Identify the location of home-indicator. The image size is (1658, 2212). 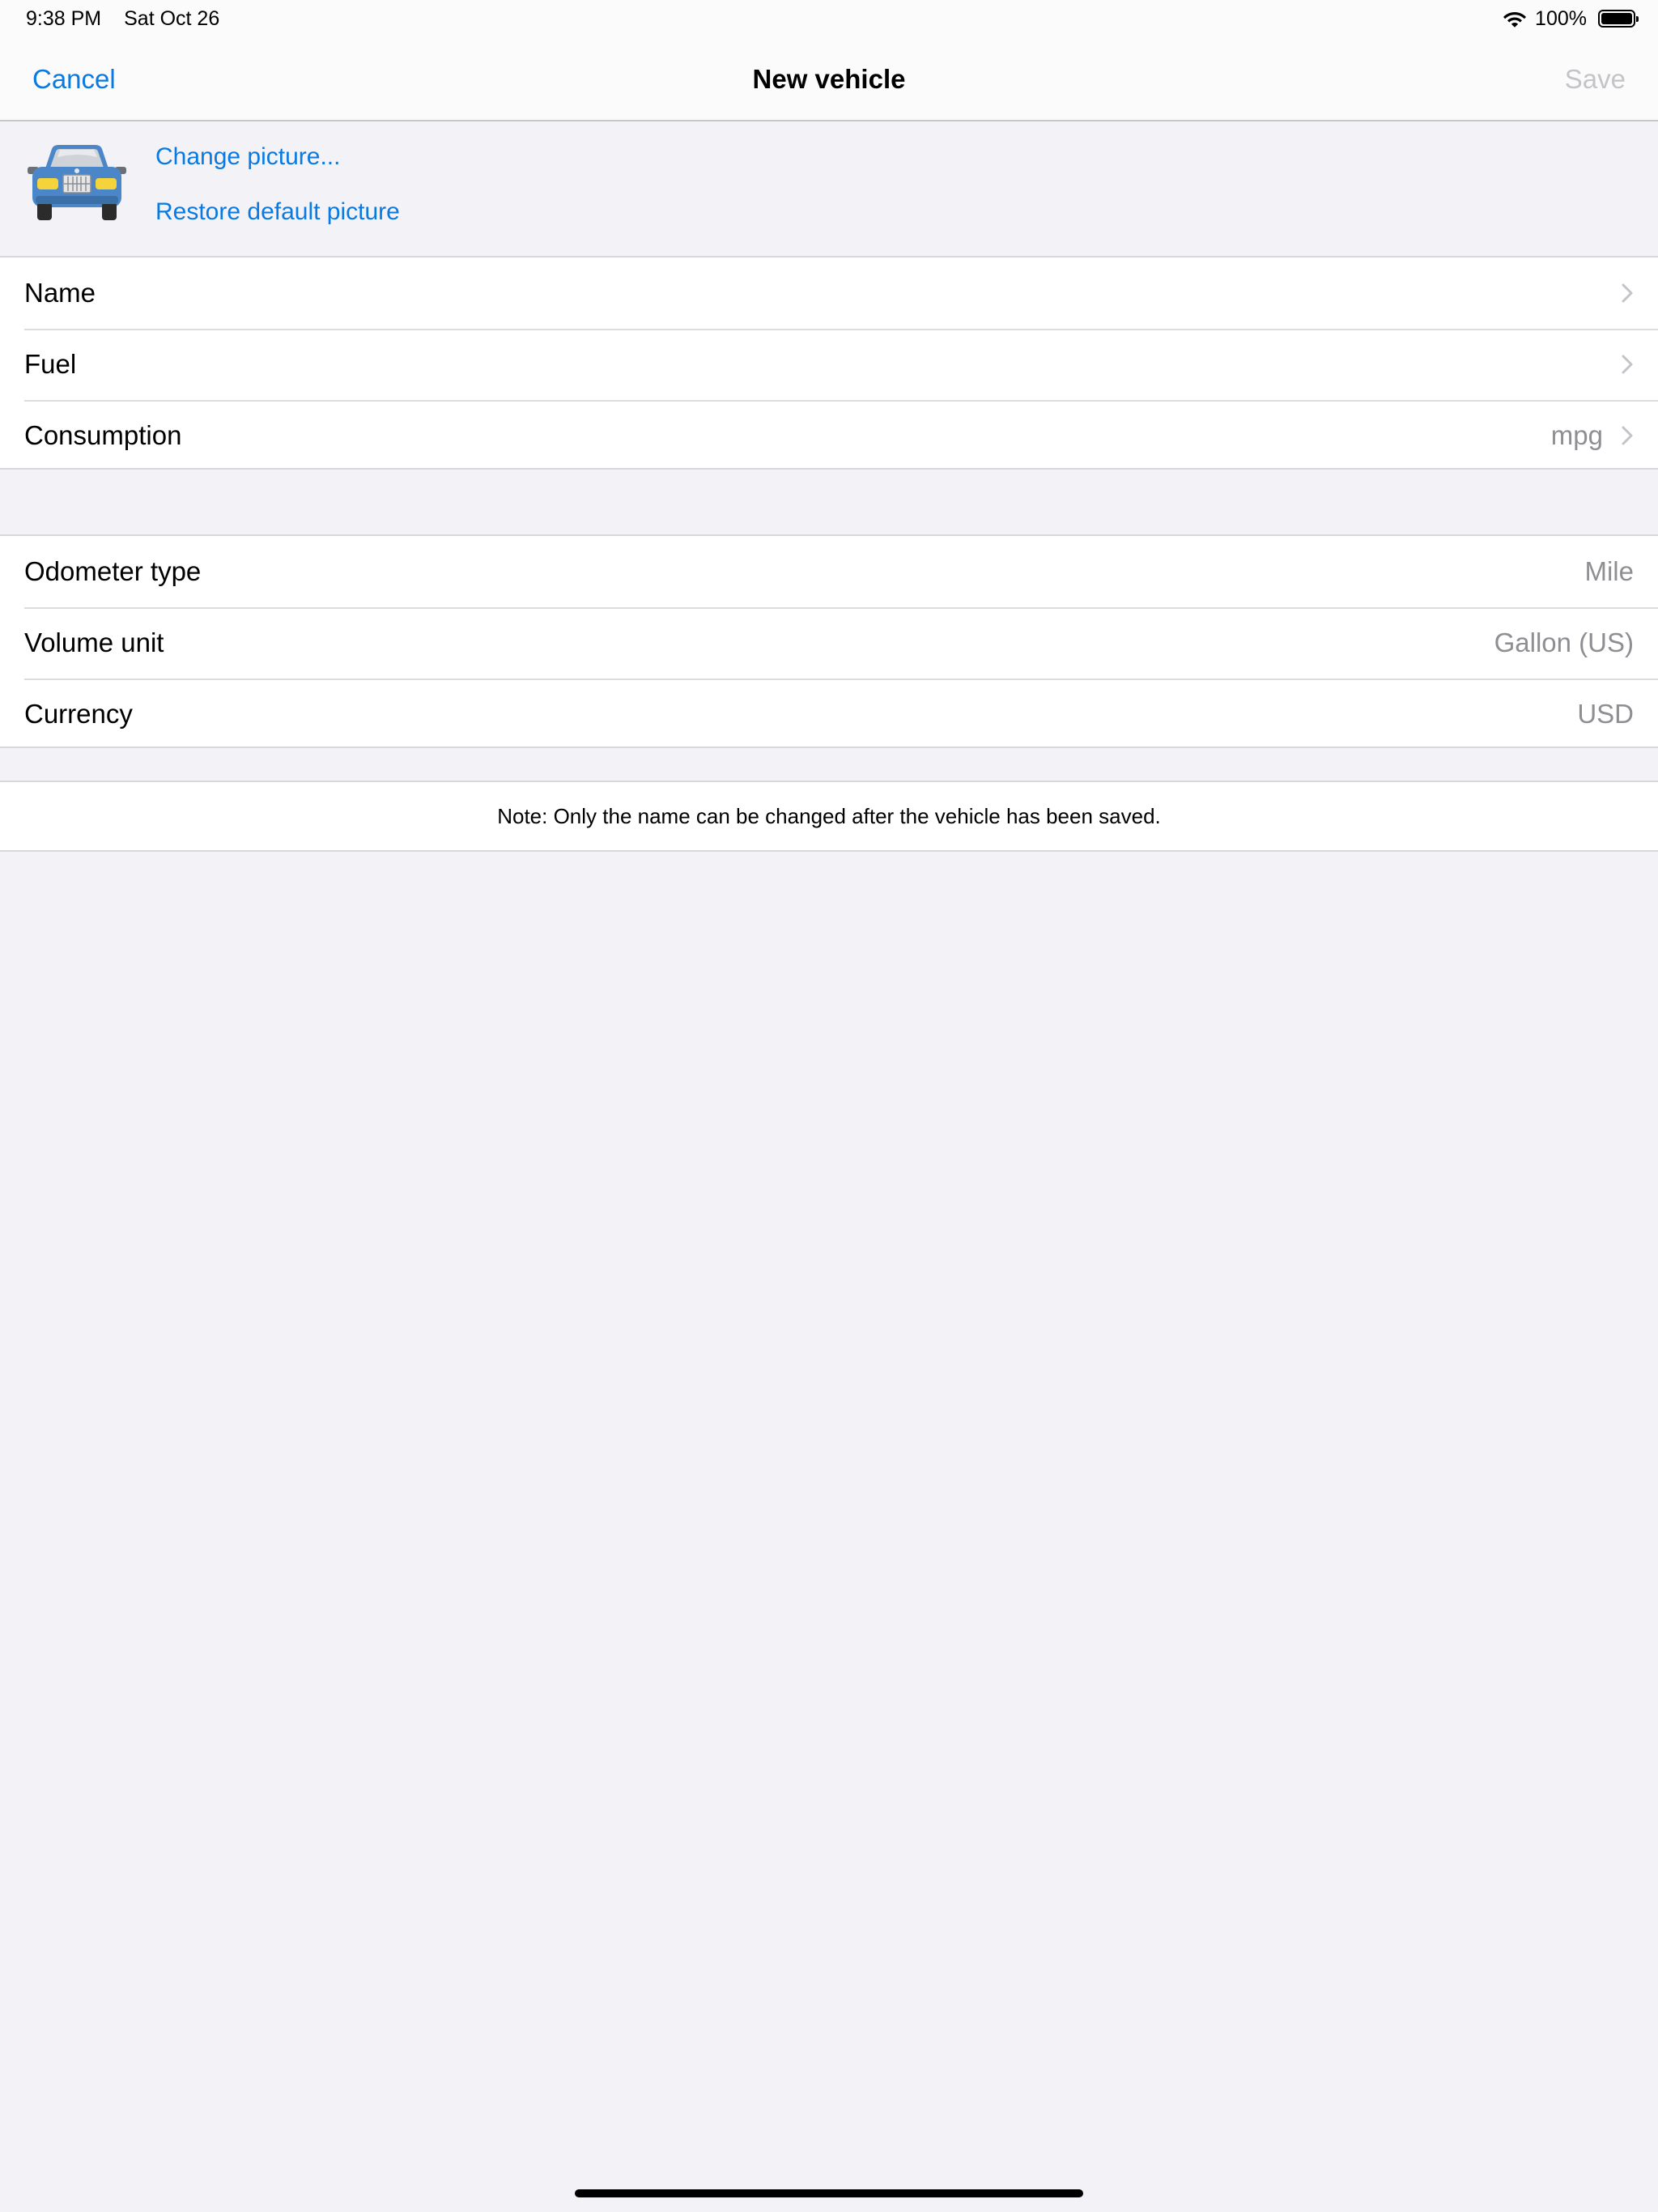
(829, 2193).